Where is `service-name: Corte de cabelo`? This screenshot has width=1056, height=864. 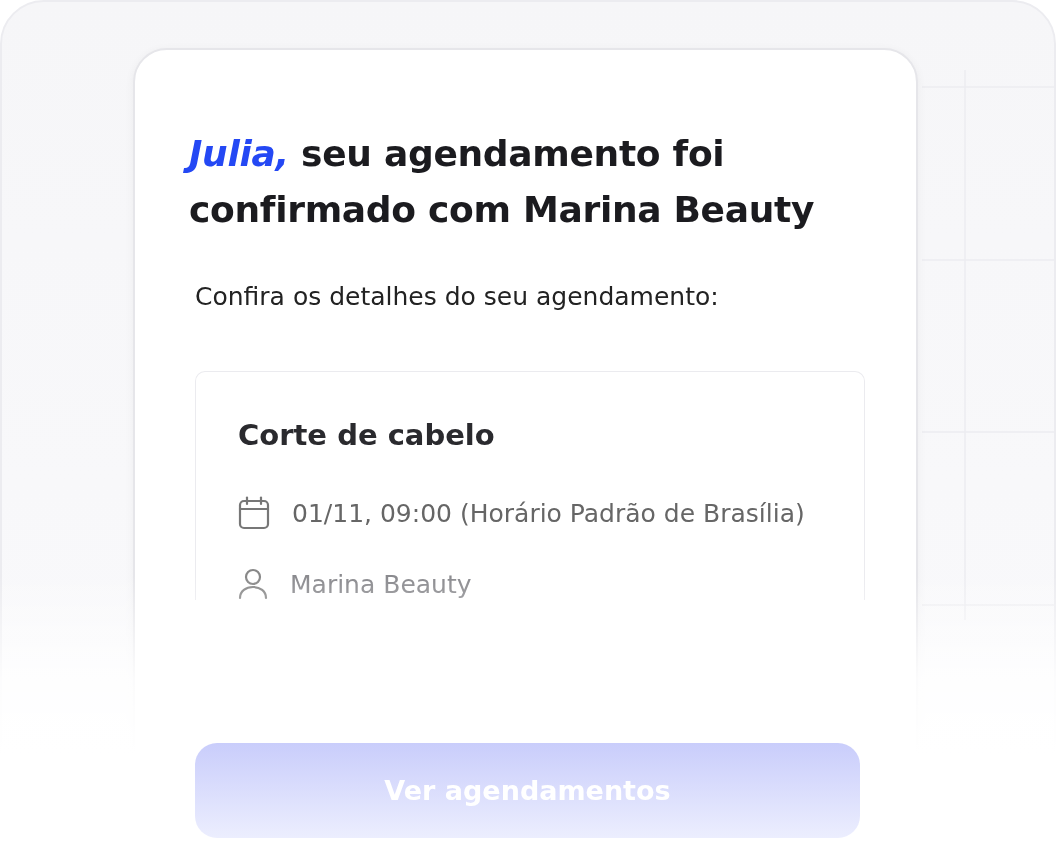 service-name: Corte de cabelo is located at coordinates (367, 435).